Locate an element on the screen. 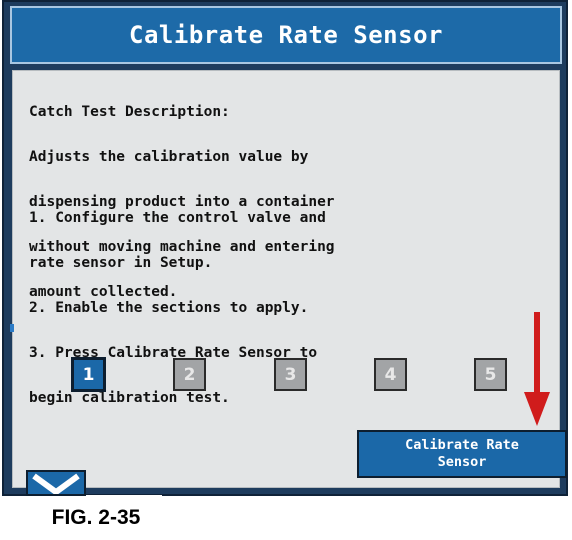  title-bar: Calibrate Rate Sensor is located at coordinates (286, 35).